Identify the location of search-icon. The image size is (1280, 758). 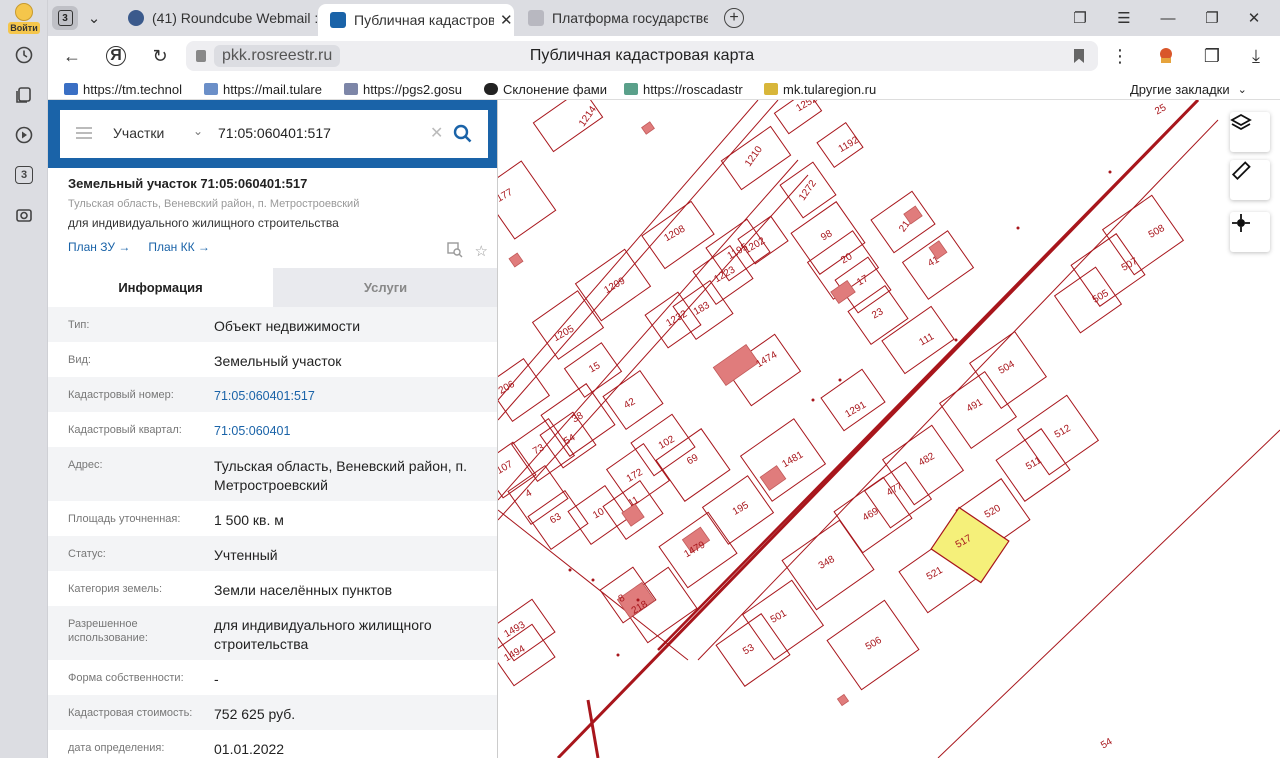
(463, 134).